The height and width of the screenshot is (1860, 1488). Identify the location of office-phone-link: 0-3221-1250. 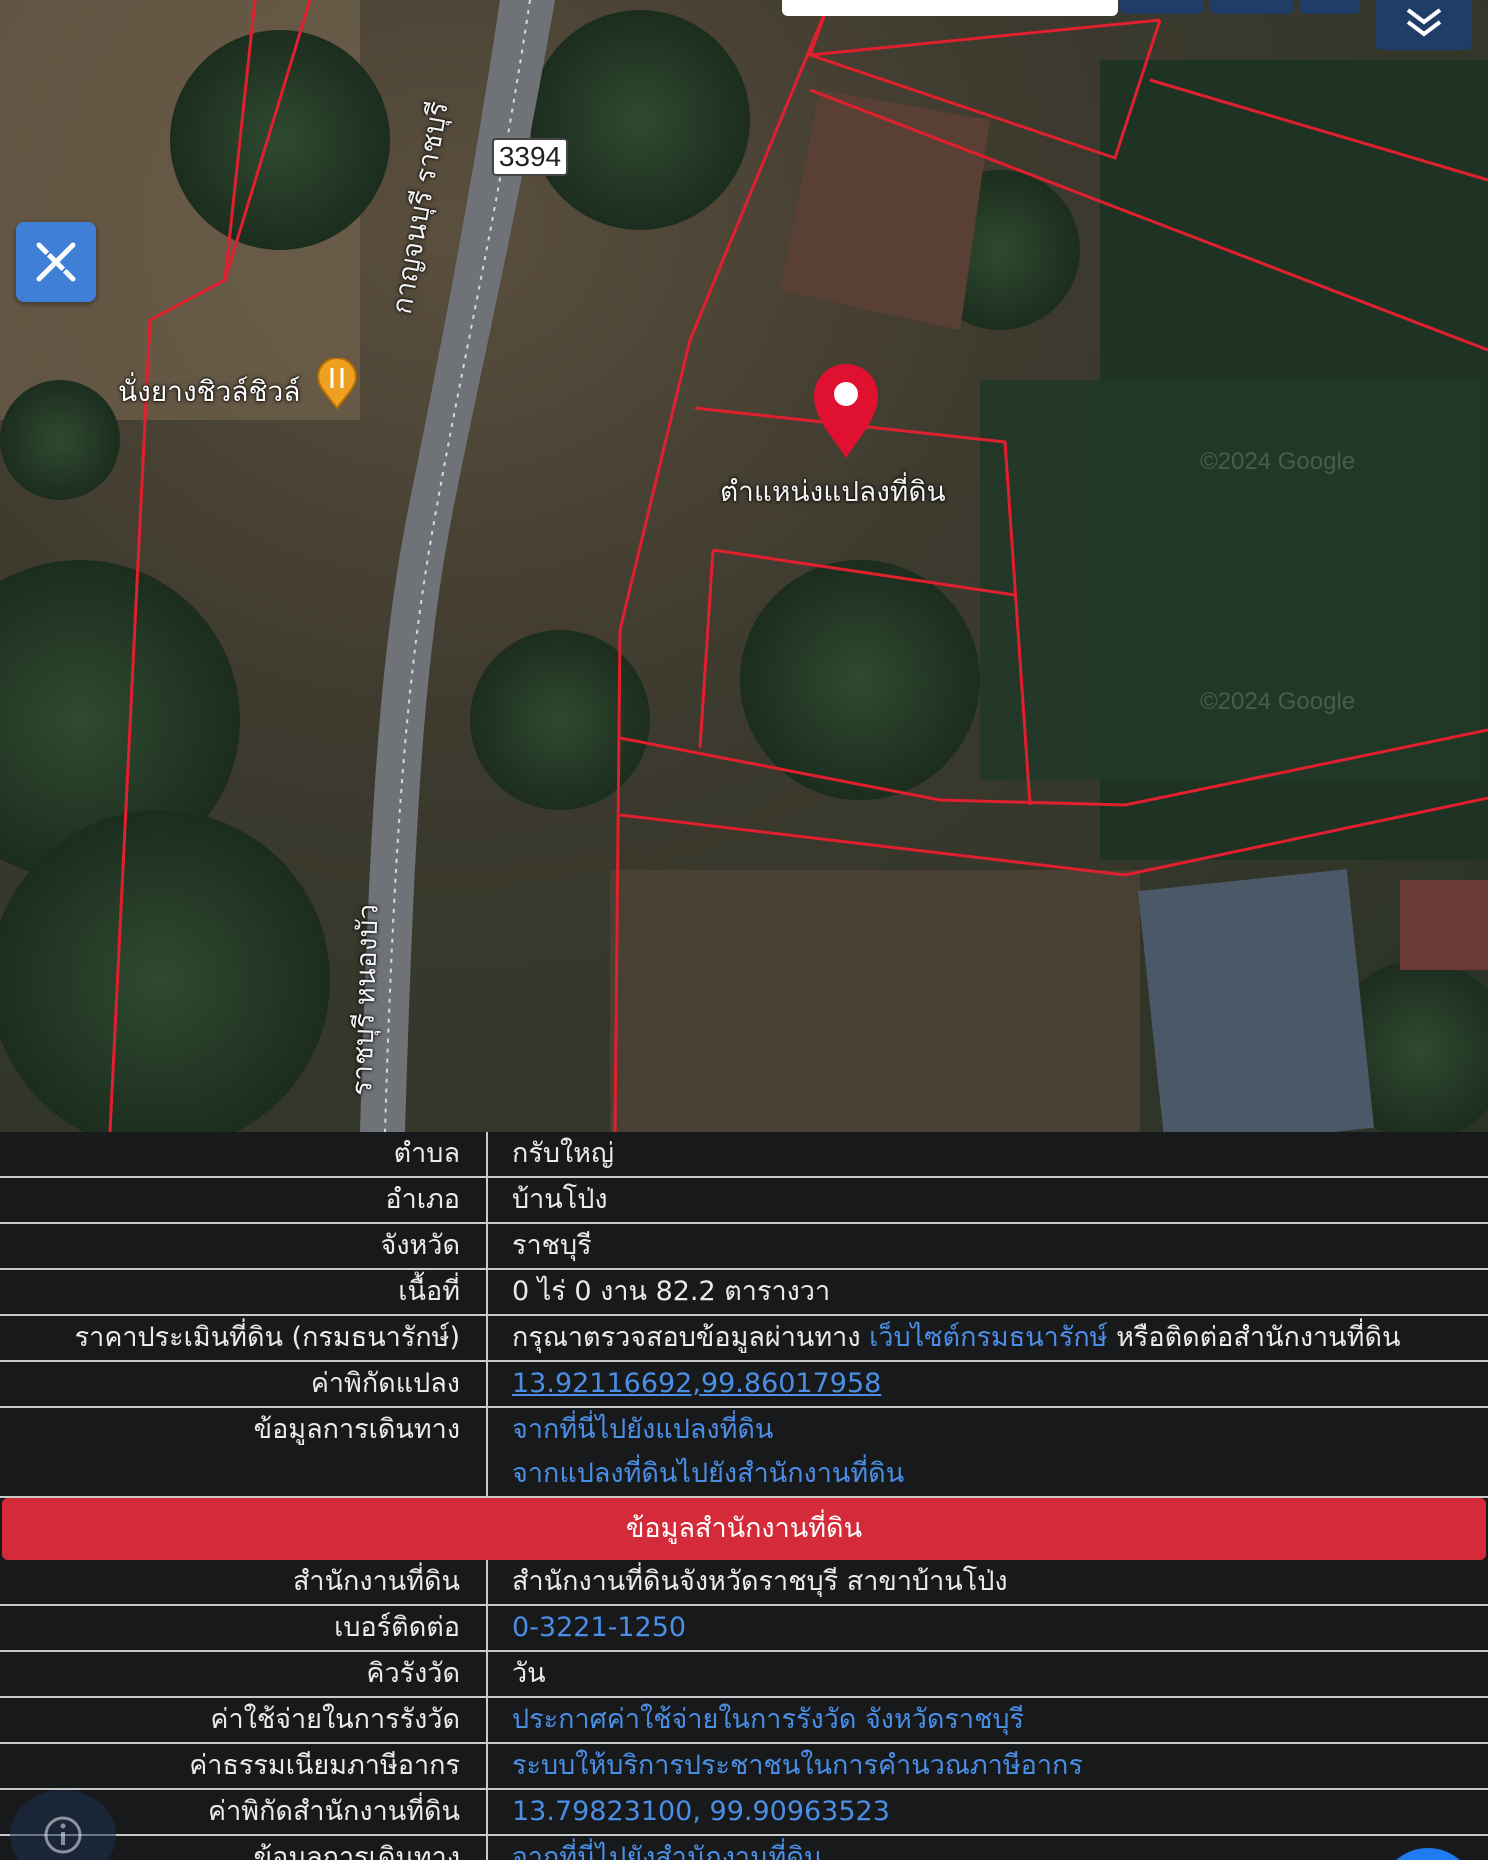
(599, 1627).